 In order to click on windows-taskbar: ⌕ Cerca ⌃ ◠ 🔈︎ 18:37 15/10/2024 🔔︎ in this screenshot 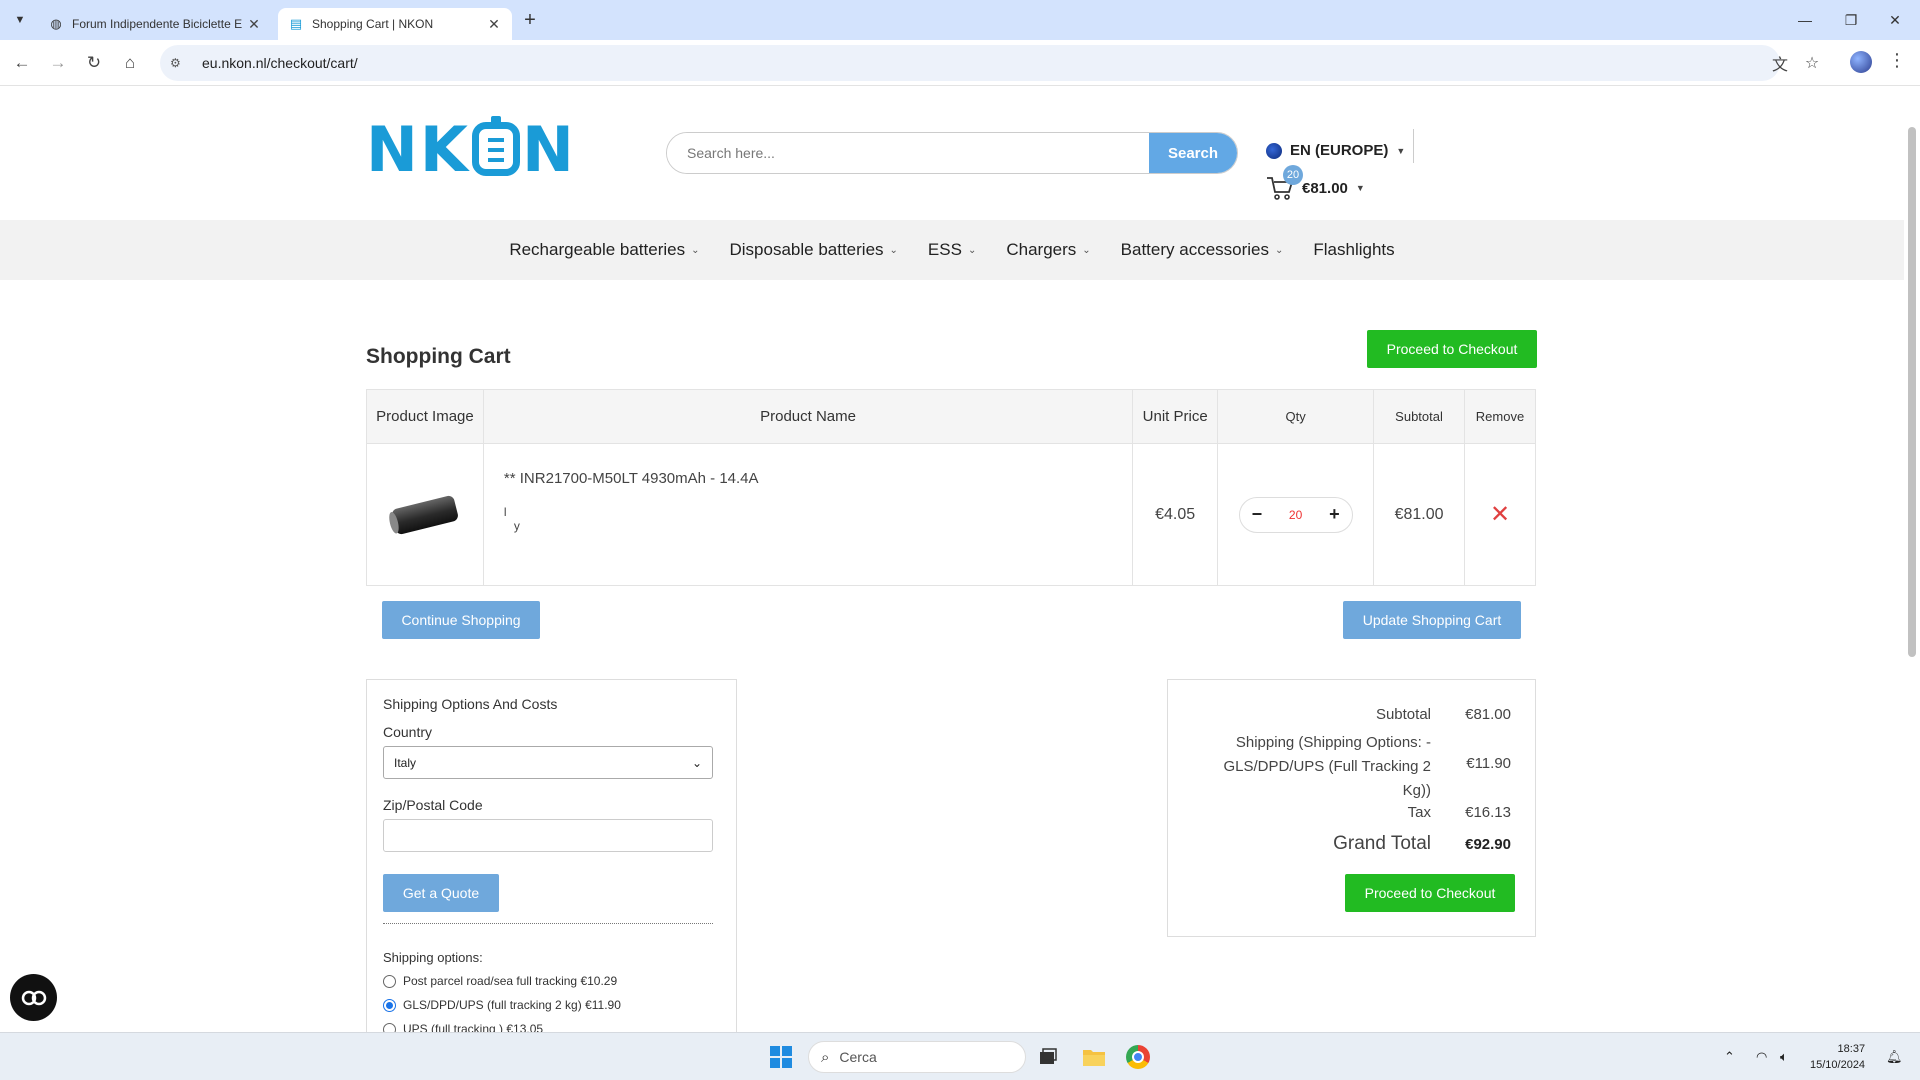, I will do `click(960, 1056)`.